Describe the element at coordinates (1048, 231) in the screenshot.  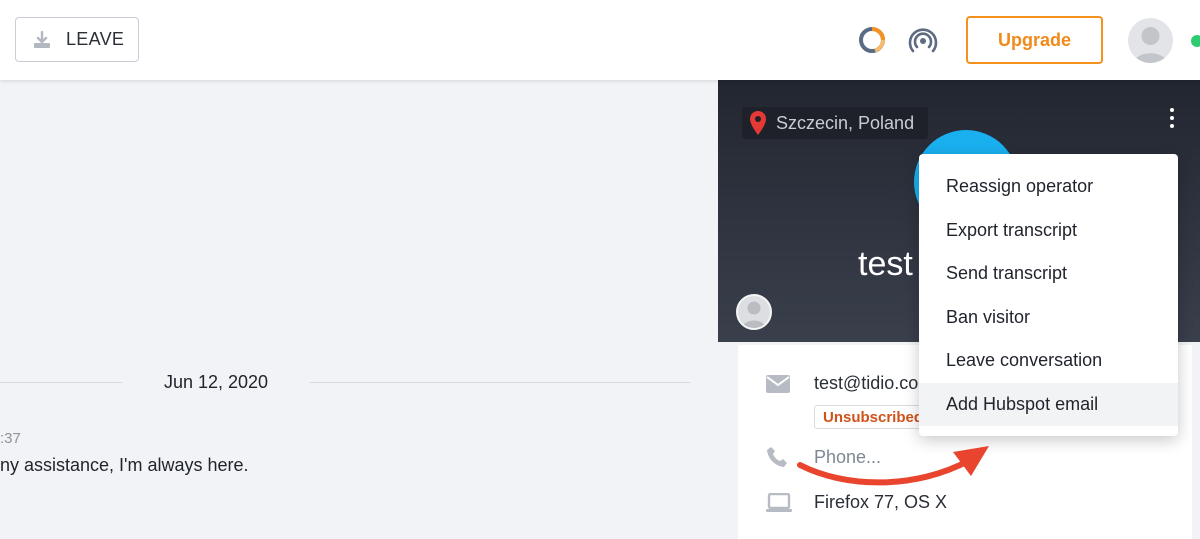
I see `menu-item-export-transcript: Export transcript` at that location.